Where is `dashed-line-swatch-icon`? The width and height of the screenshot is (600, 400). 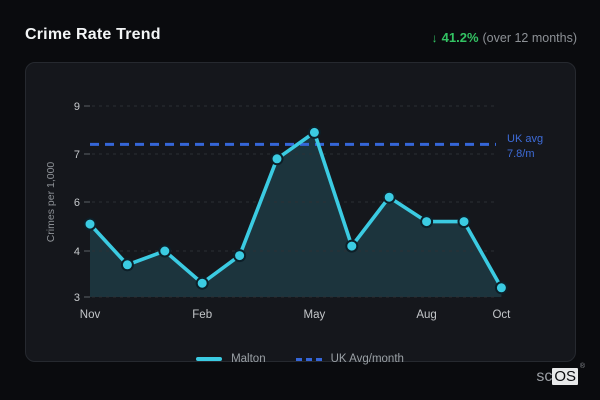
dashed-line-swatch-icon is located at coordinates (308, 359).